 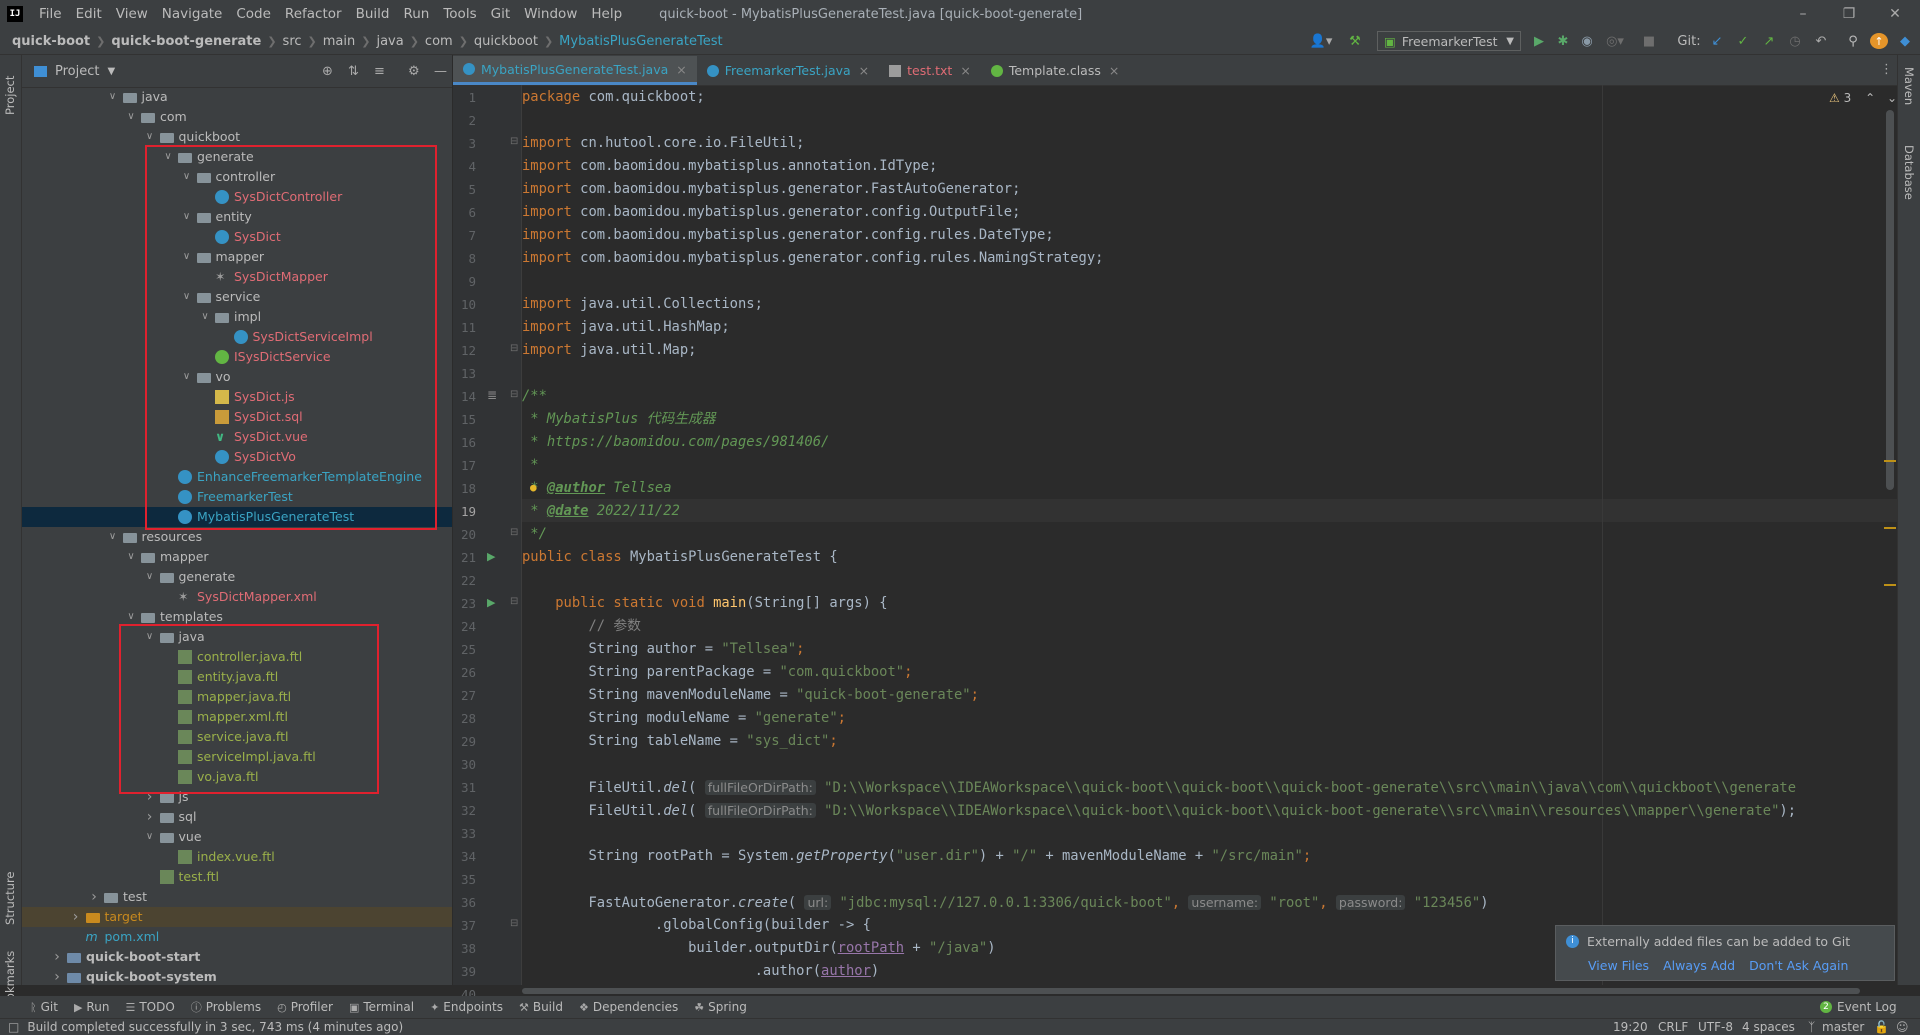 I want to click on tree-item: ∨ com, so click(x=237, y=117).